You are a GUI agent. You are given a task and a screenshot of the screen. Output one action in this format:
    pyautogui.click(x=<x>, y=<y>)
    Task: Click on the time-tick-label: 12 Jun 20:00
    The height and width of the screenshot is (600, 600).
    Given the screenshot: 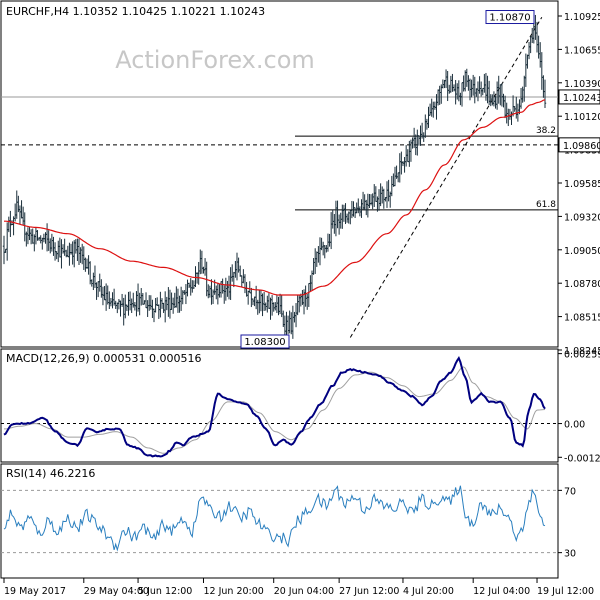 What is the action you would take?
    pyautogui.click(x=233, y=591)
    